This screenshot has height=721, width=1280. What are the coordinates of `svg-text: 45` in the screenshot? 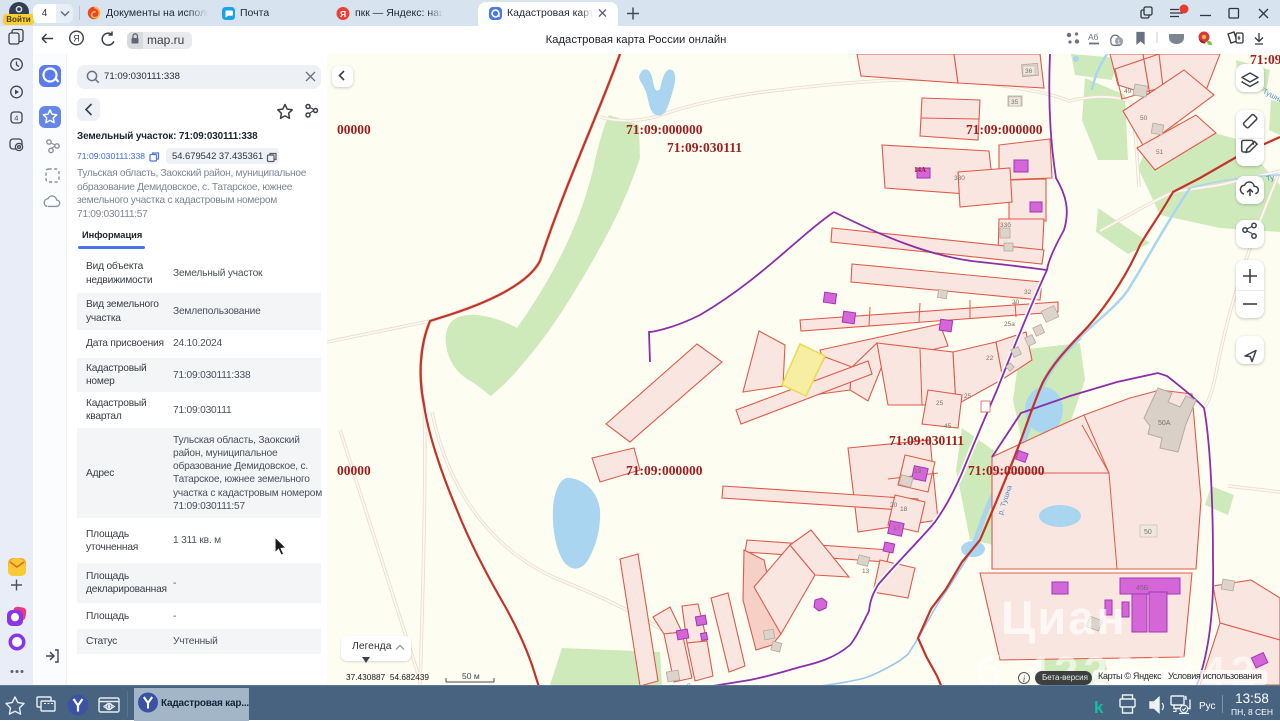 It's located at (948, 426).